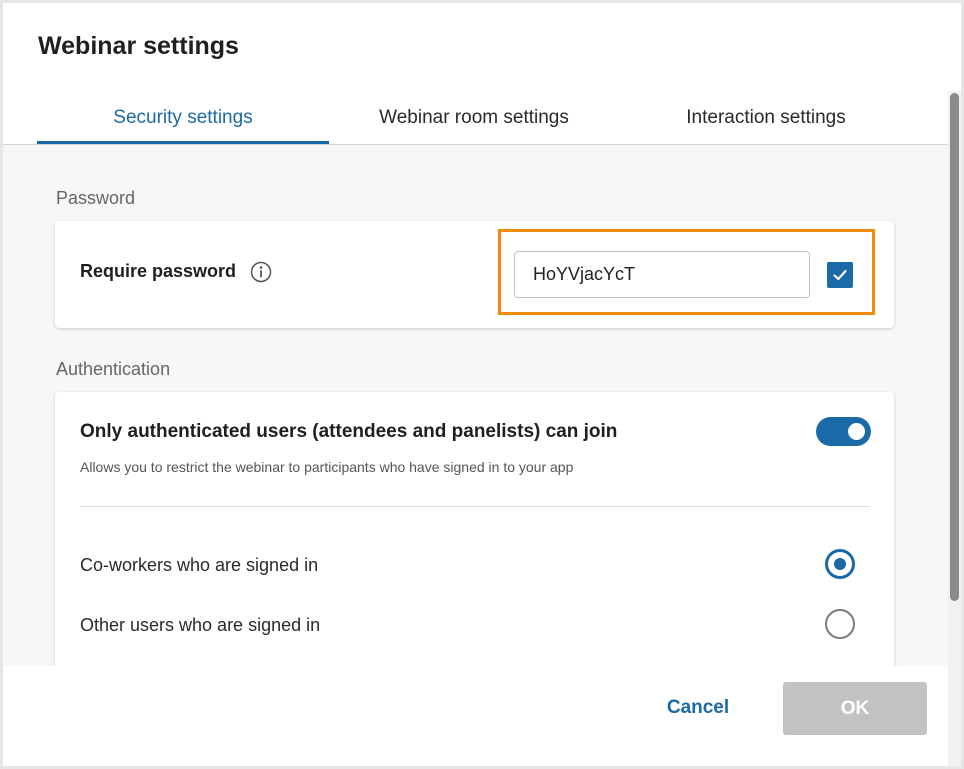 Image resolution: width=964 pixels, height=769 pixels. What do you see at coordinates (200, 625) in the screenshot?
I see `other-users-option-label: Other users who are signed in` at bounding box center [200, 625].